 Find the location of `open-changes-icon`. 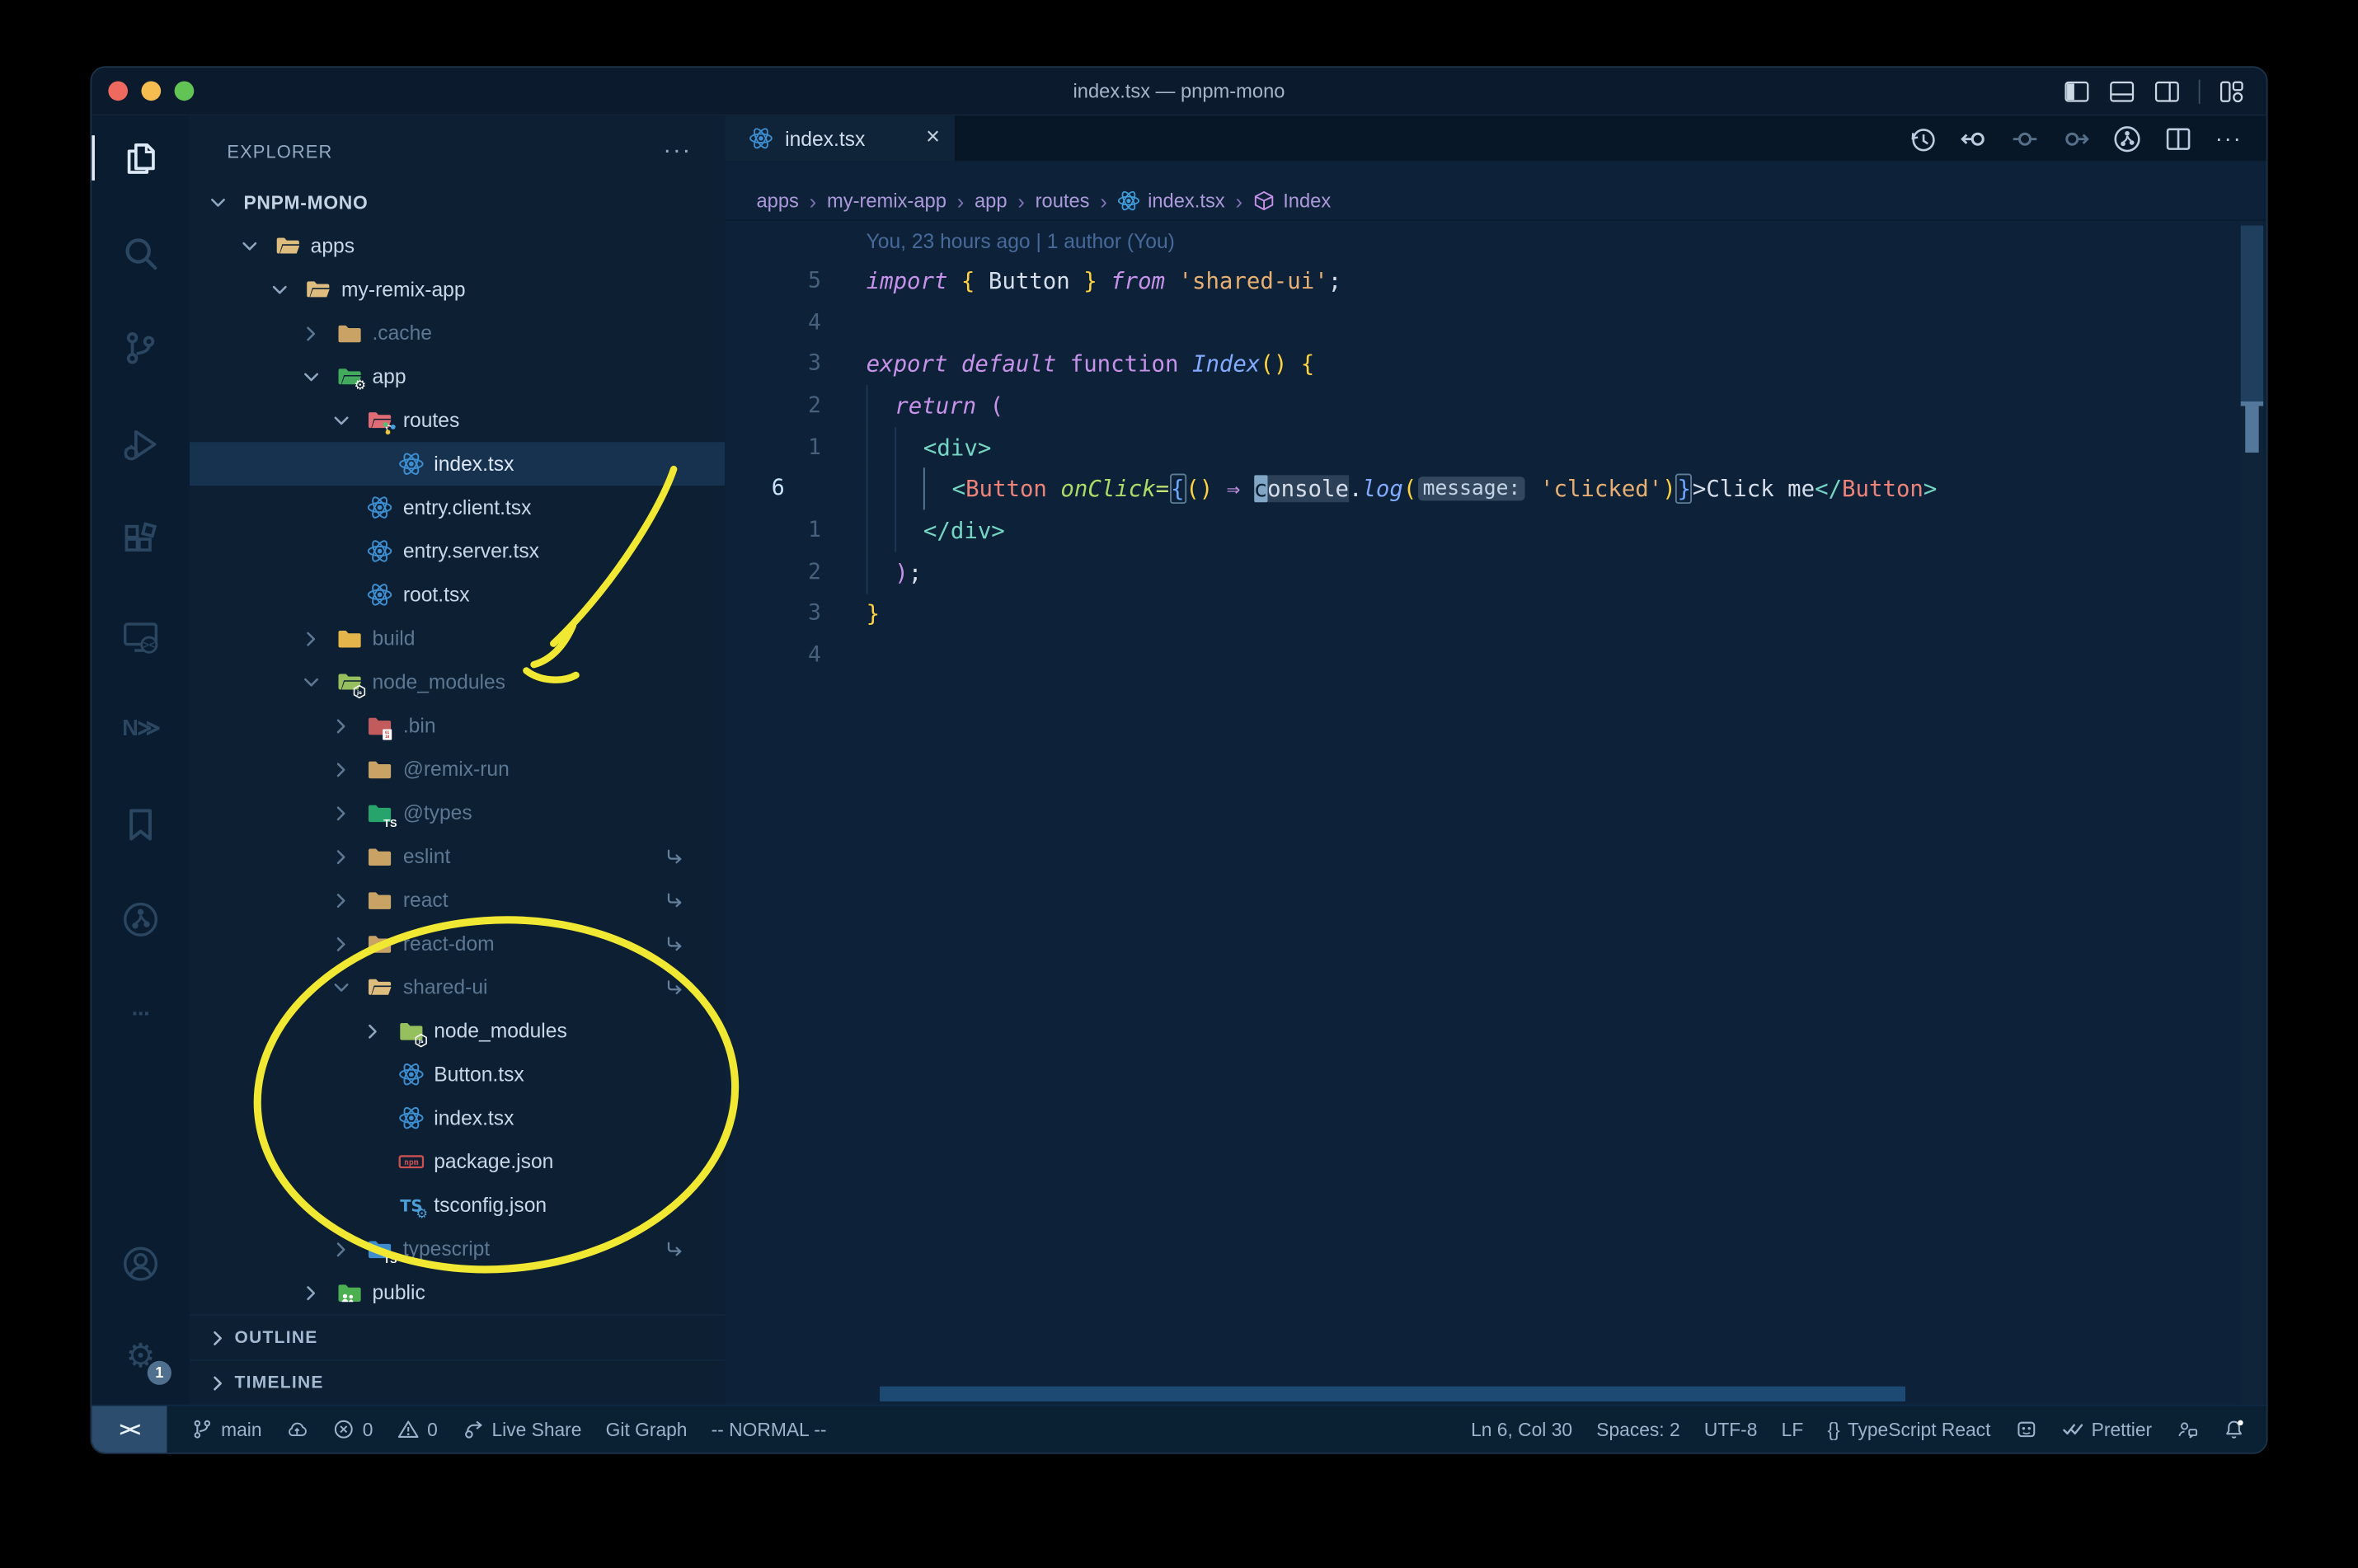

open-changes-icon is located at coordinates (2026, 138).